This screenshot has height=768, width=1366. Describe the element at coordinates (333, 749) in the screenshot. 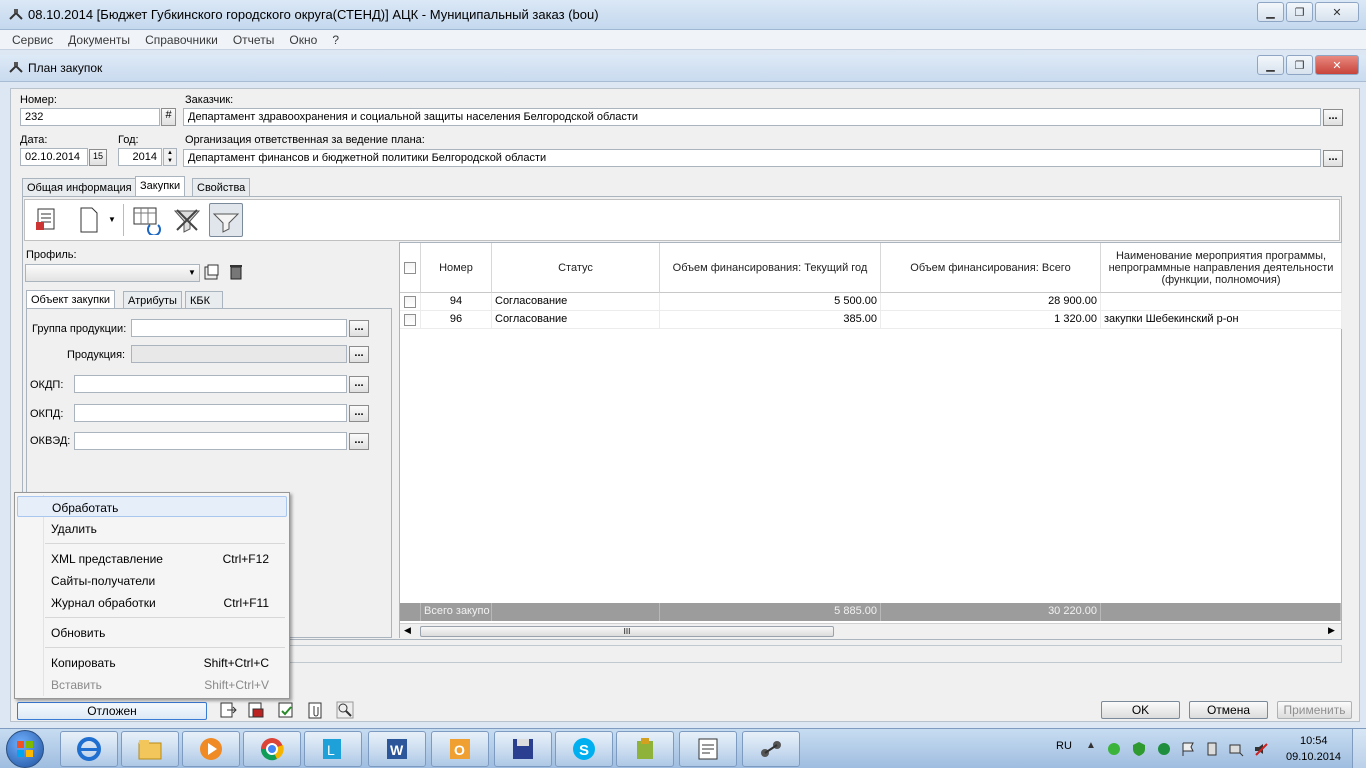

I see `taskbar-lync: L` at that location.